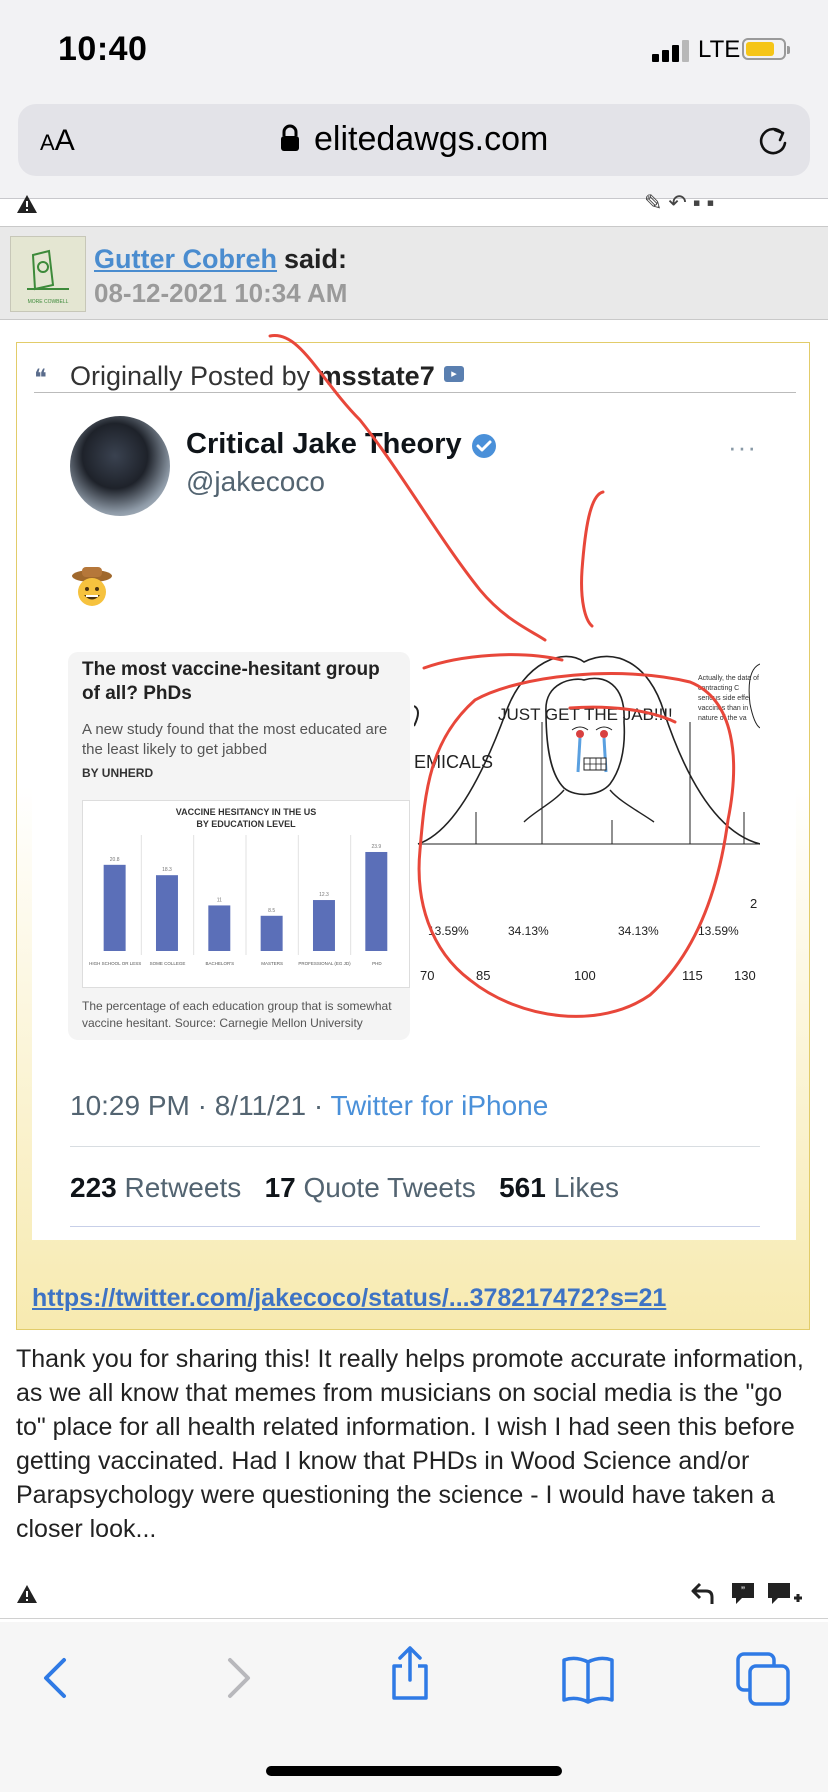  Describe the element at coordinates (271, 911) in the screenshot. I see `chart-value-label: 8.5` at that location.